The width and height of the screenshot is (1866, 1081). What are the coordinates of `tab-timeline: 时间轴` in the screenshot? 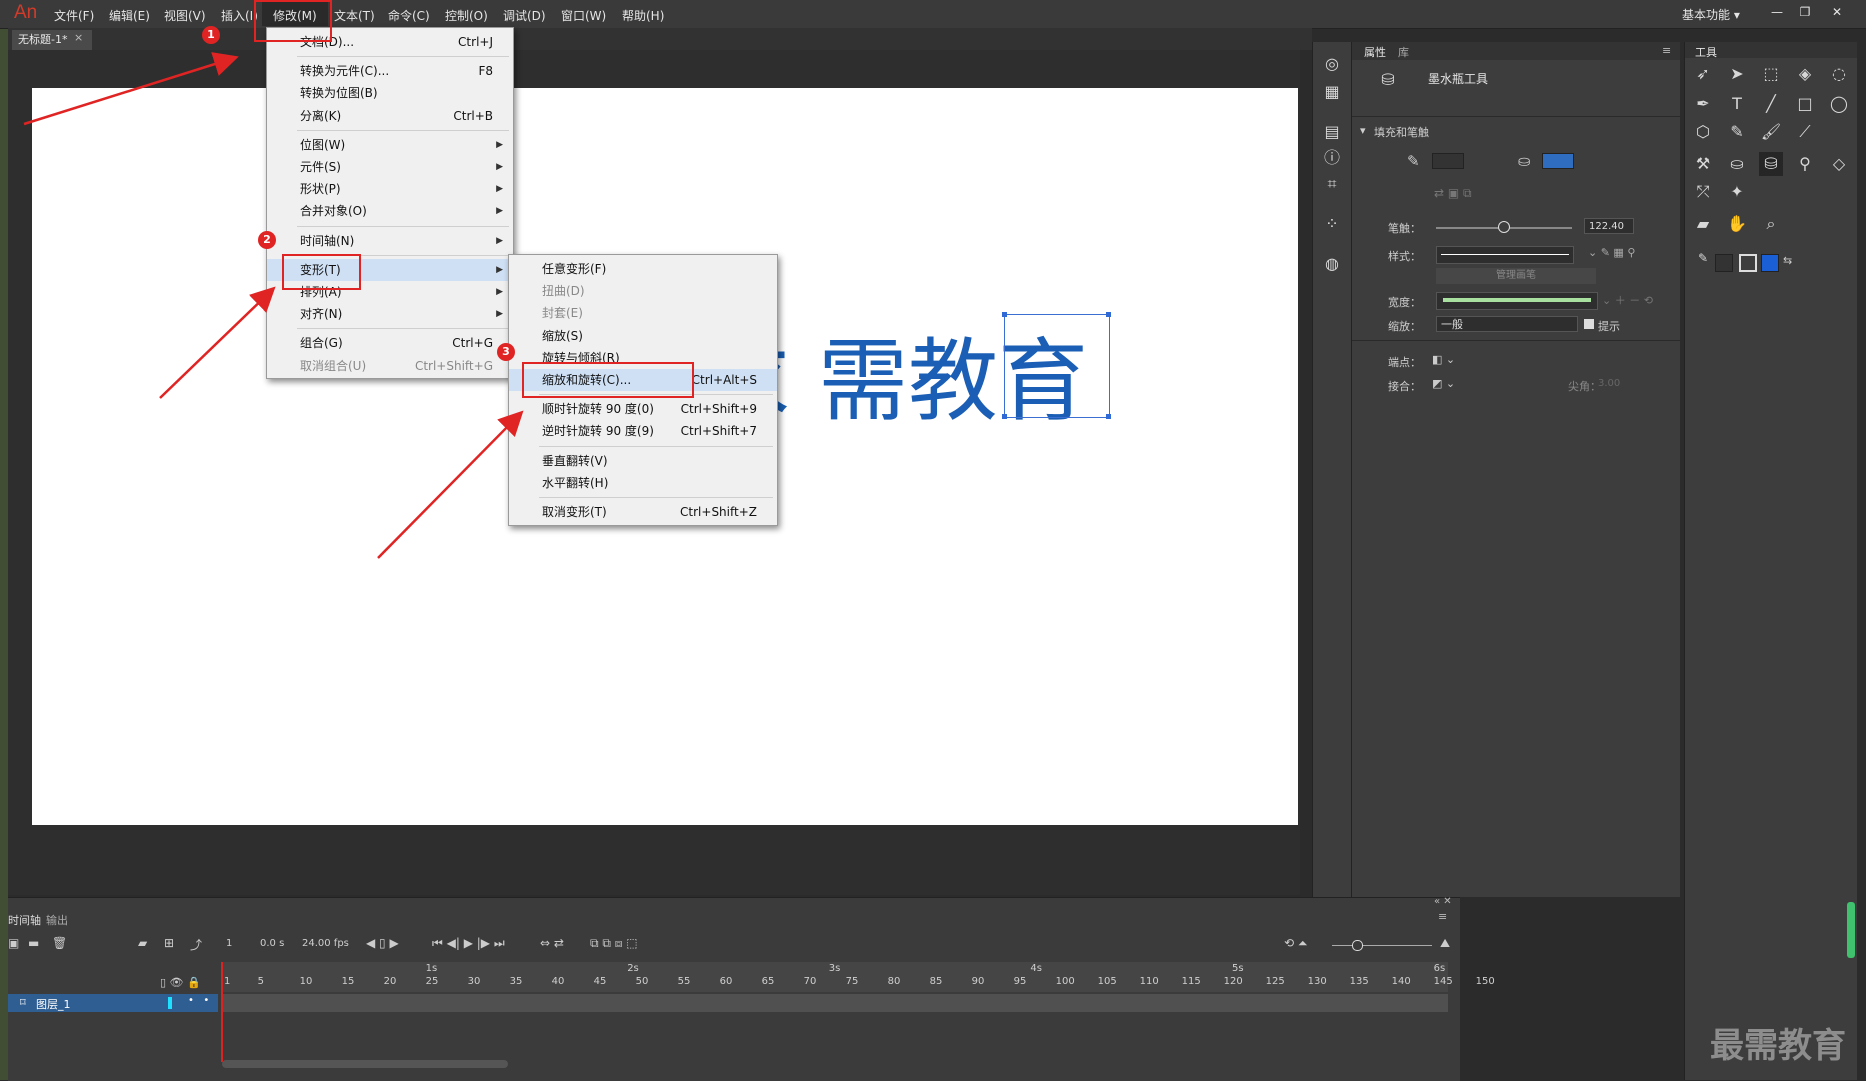 It's located at (24, 920).